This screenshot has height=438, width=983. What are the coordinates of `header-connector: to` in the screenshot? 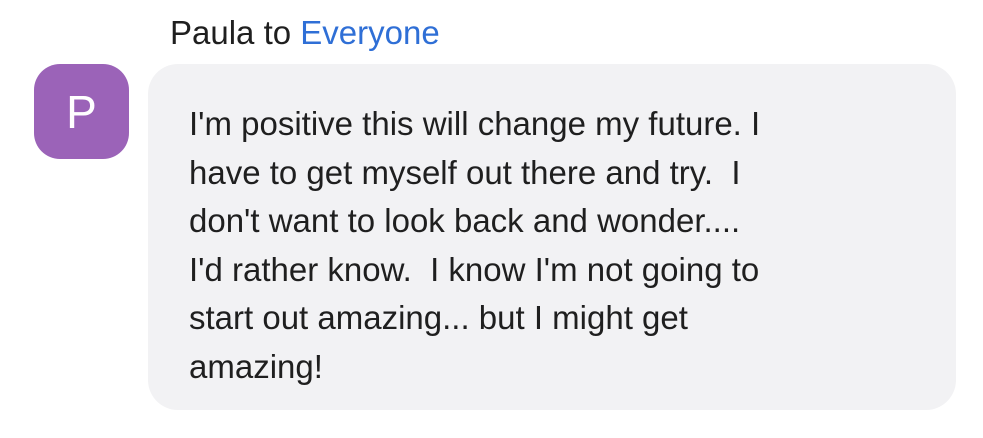 It's located at (277, 32).